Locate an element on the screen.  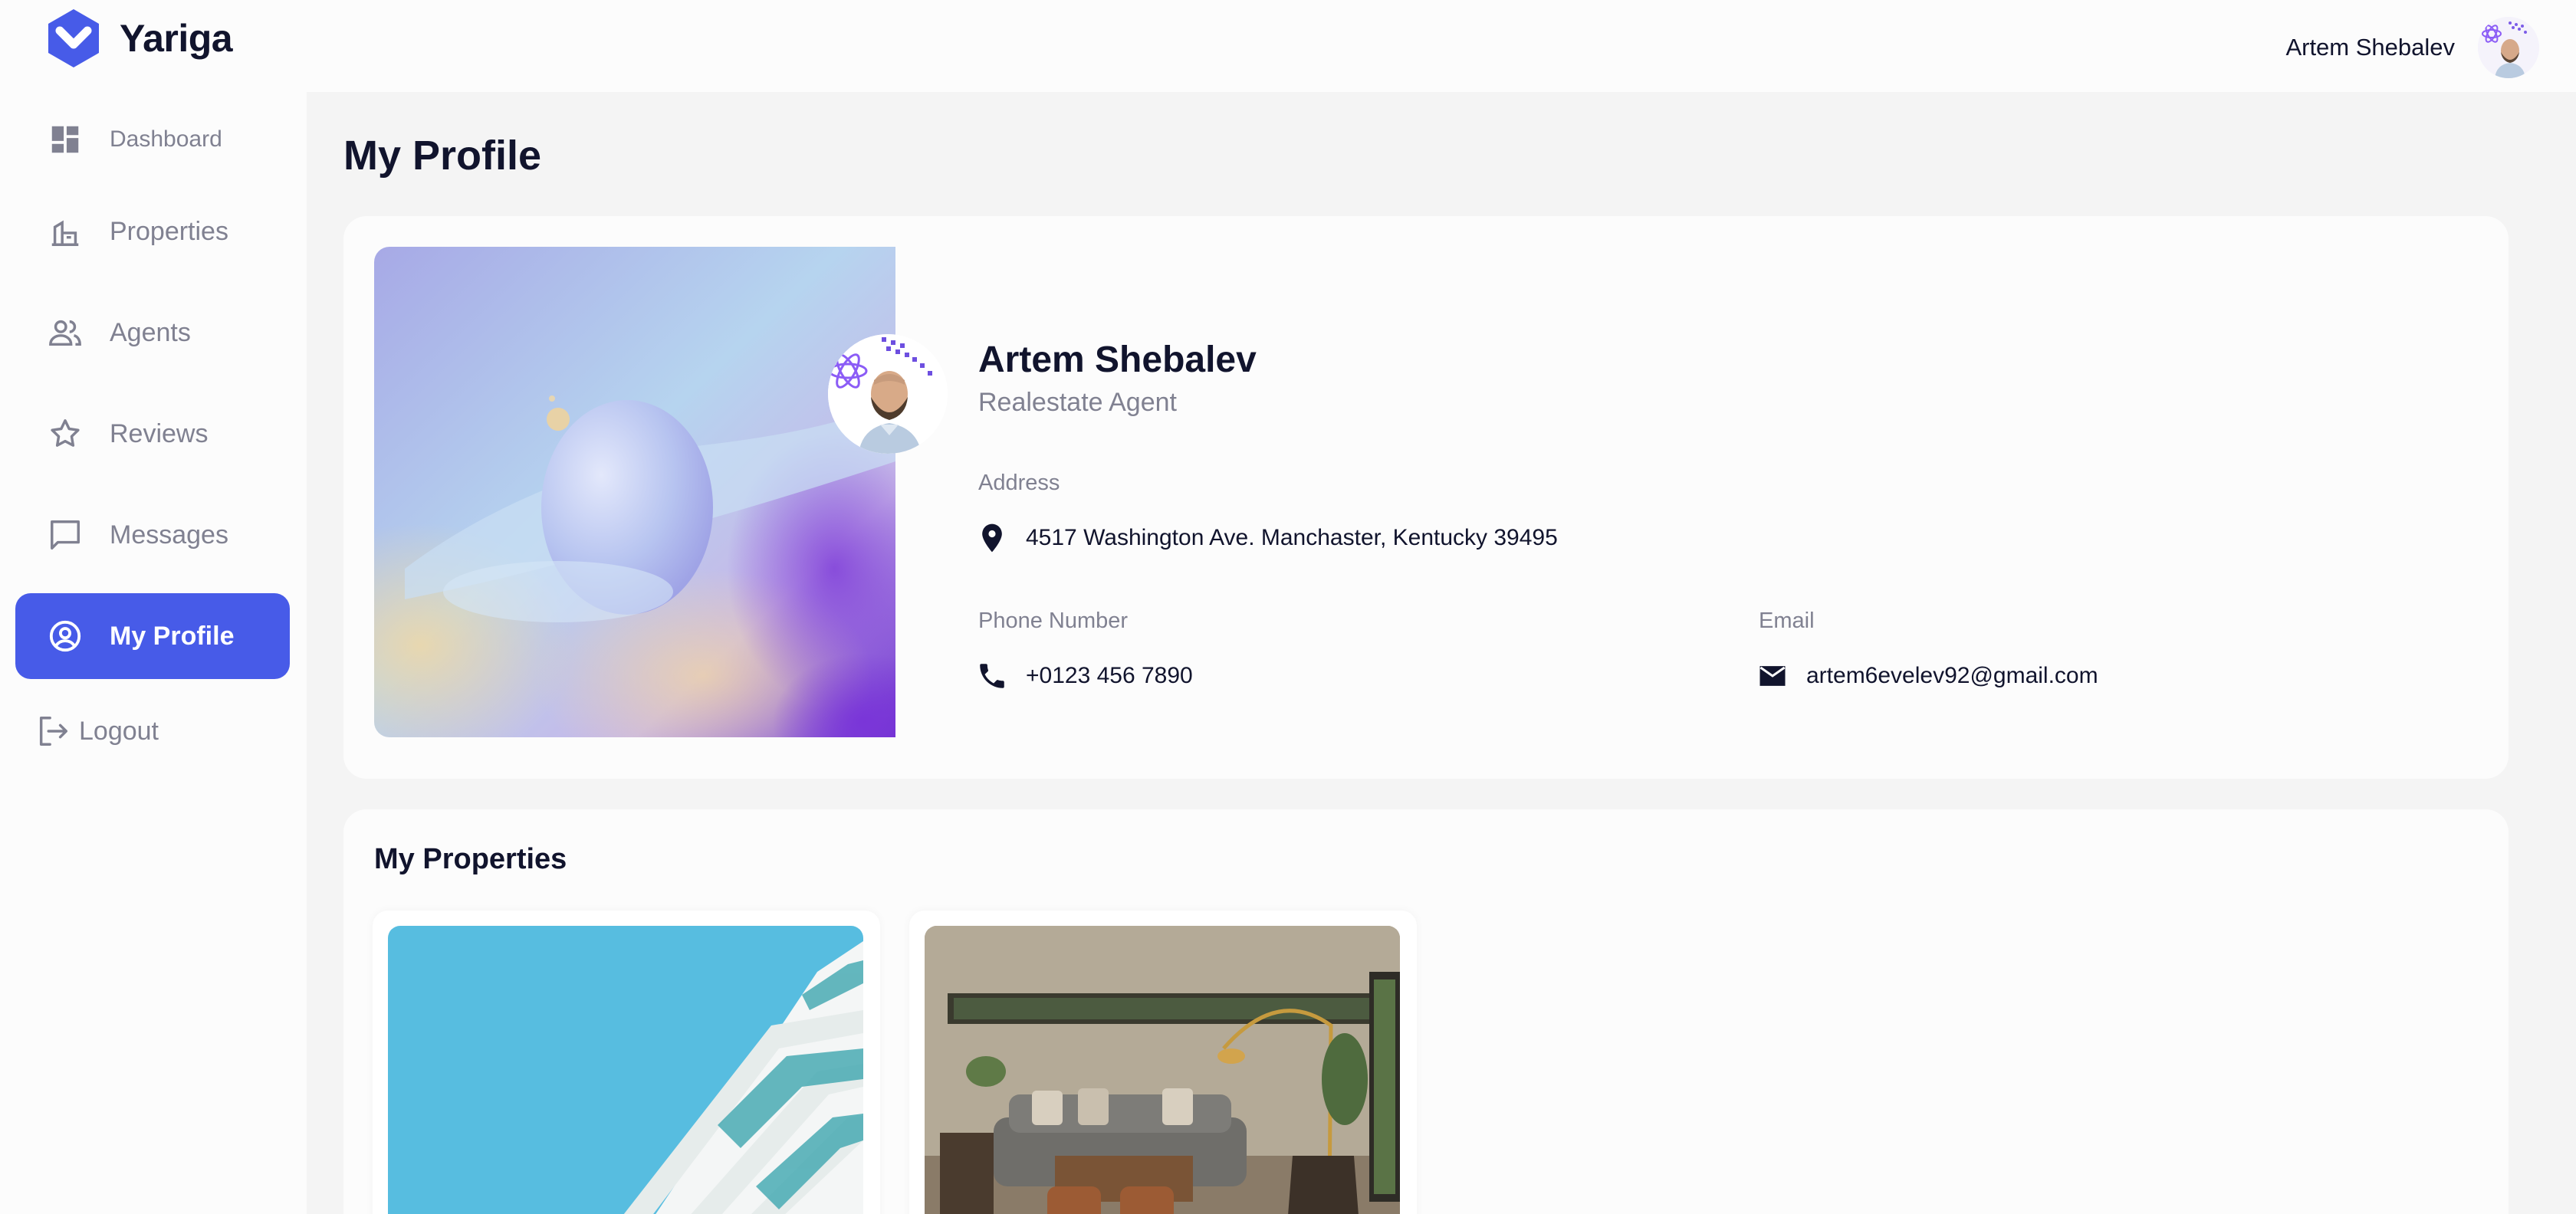
yariga-logo-icon is located at coordinates (74, 38).